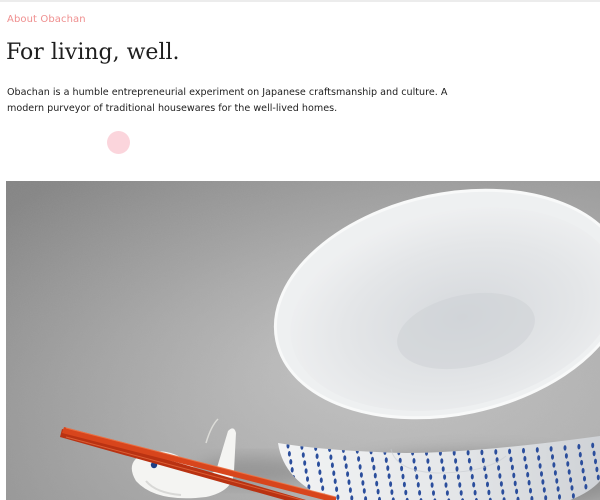 This screenshot has width=600, height=500. I want to click on decorative-pink-dot, so click(118, 142).